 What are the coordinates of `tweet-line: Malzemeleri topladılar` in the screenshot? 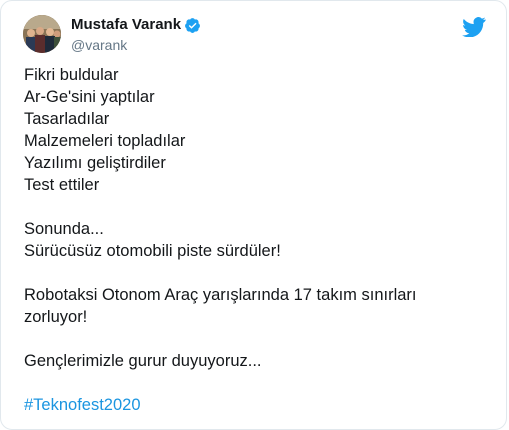 It's located at (105, 141).